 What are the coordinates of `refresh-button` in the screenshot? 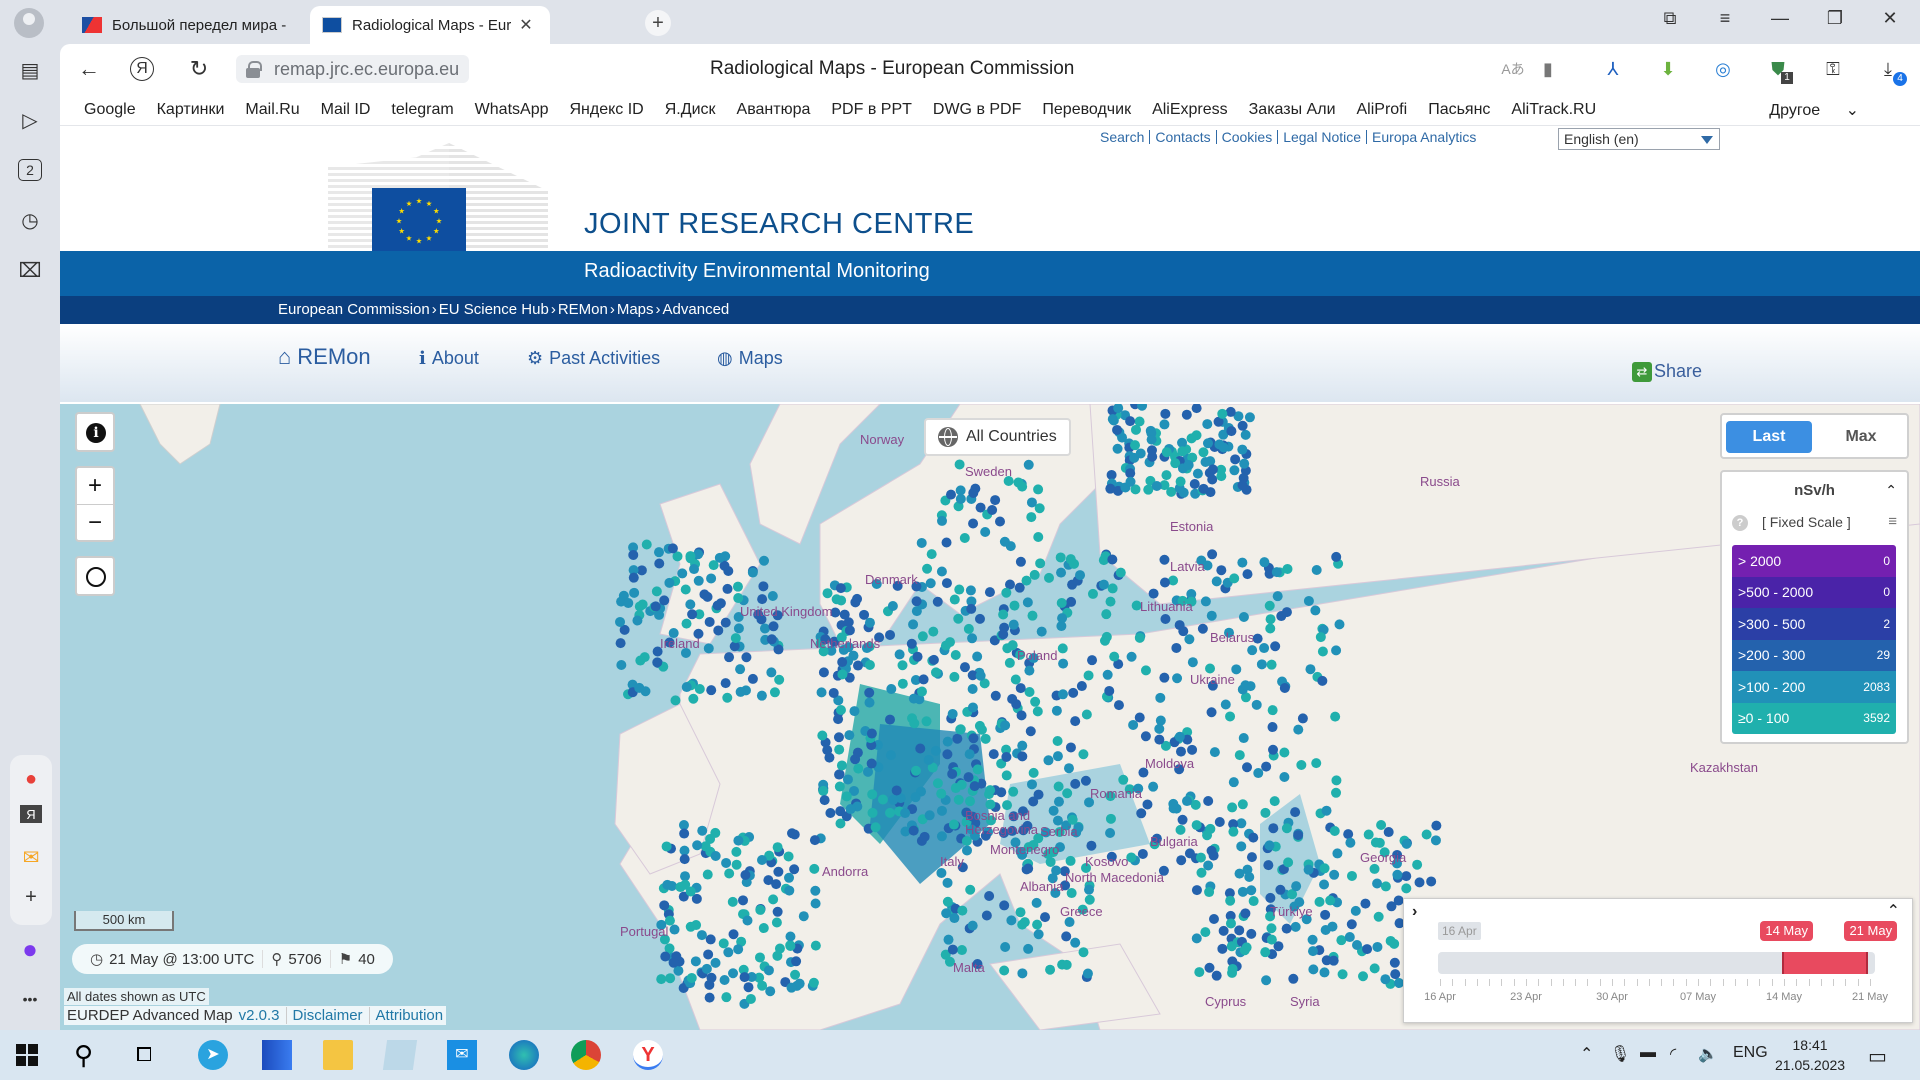 It's located at (95, 576).